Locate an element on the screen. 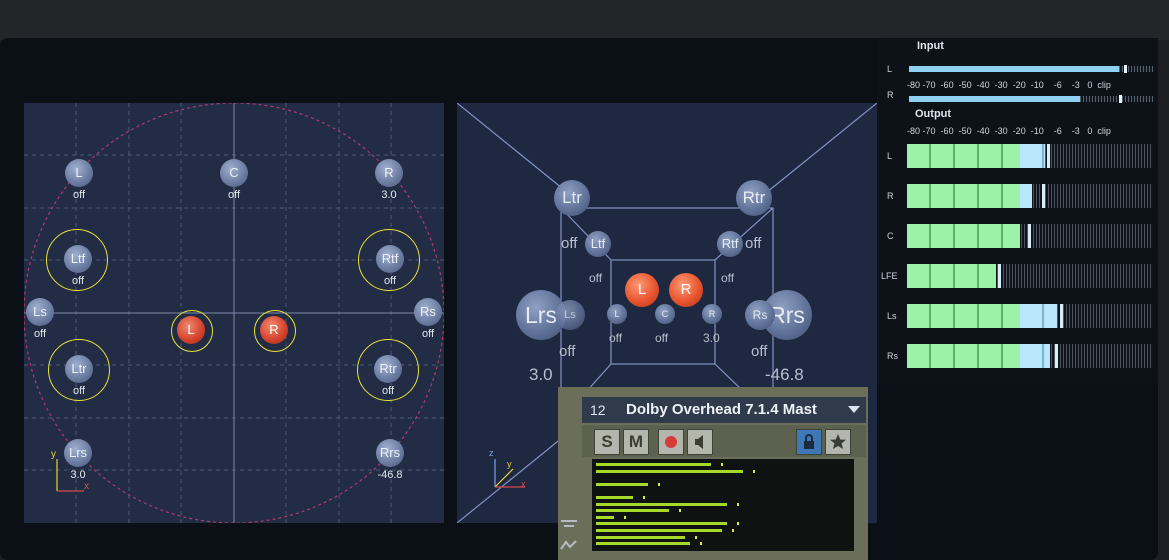 Image resolution: width=1169 pixels, height=560 pixels. speaker-r: R 3.0 is located at coordinates (389, 180).